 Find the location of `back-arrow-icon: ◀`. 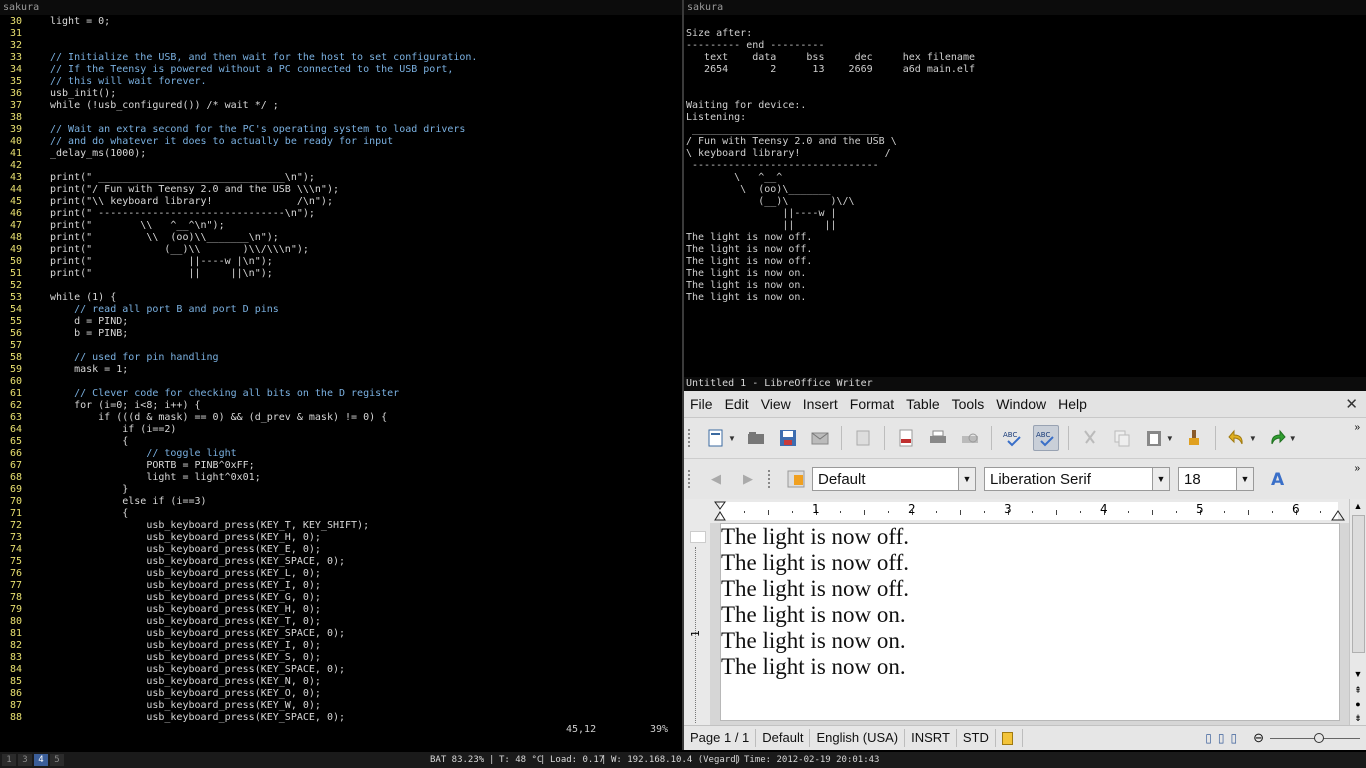

back-arrow-icon: ◀ is located at coordinates (716, 479).